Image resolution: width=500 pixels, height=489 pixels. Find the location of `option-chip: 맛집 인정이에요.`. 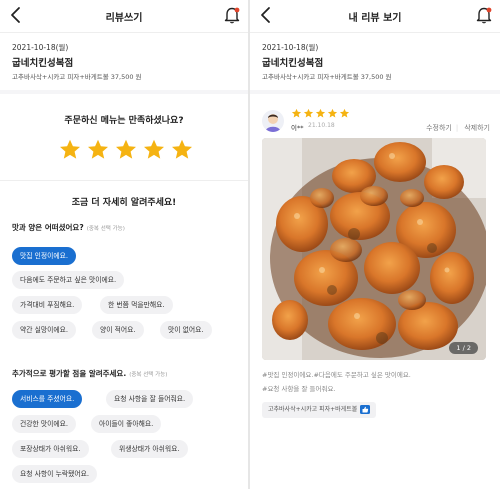

option-chip: 맛집 인정이에요. is located at coordinates (44, 256).